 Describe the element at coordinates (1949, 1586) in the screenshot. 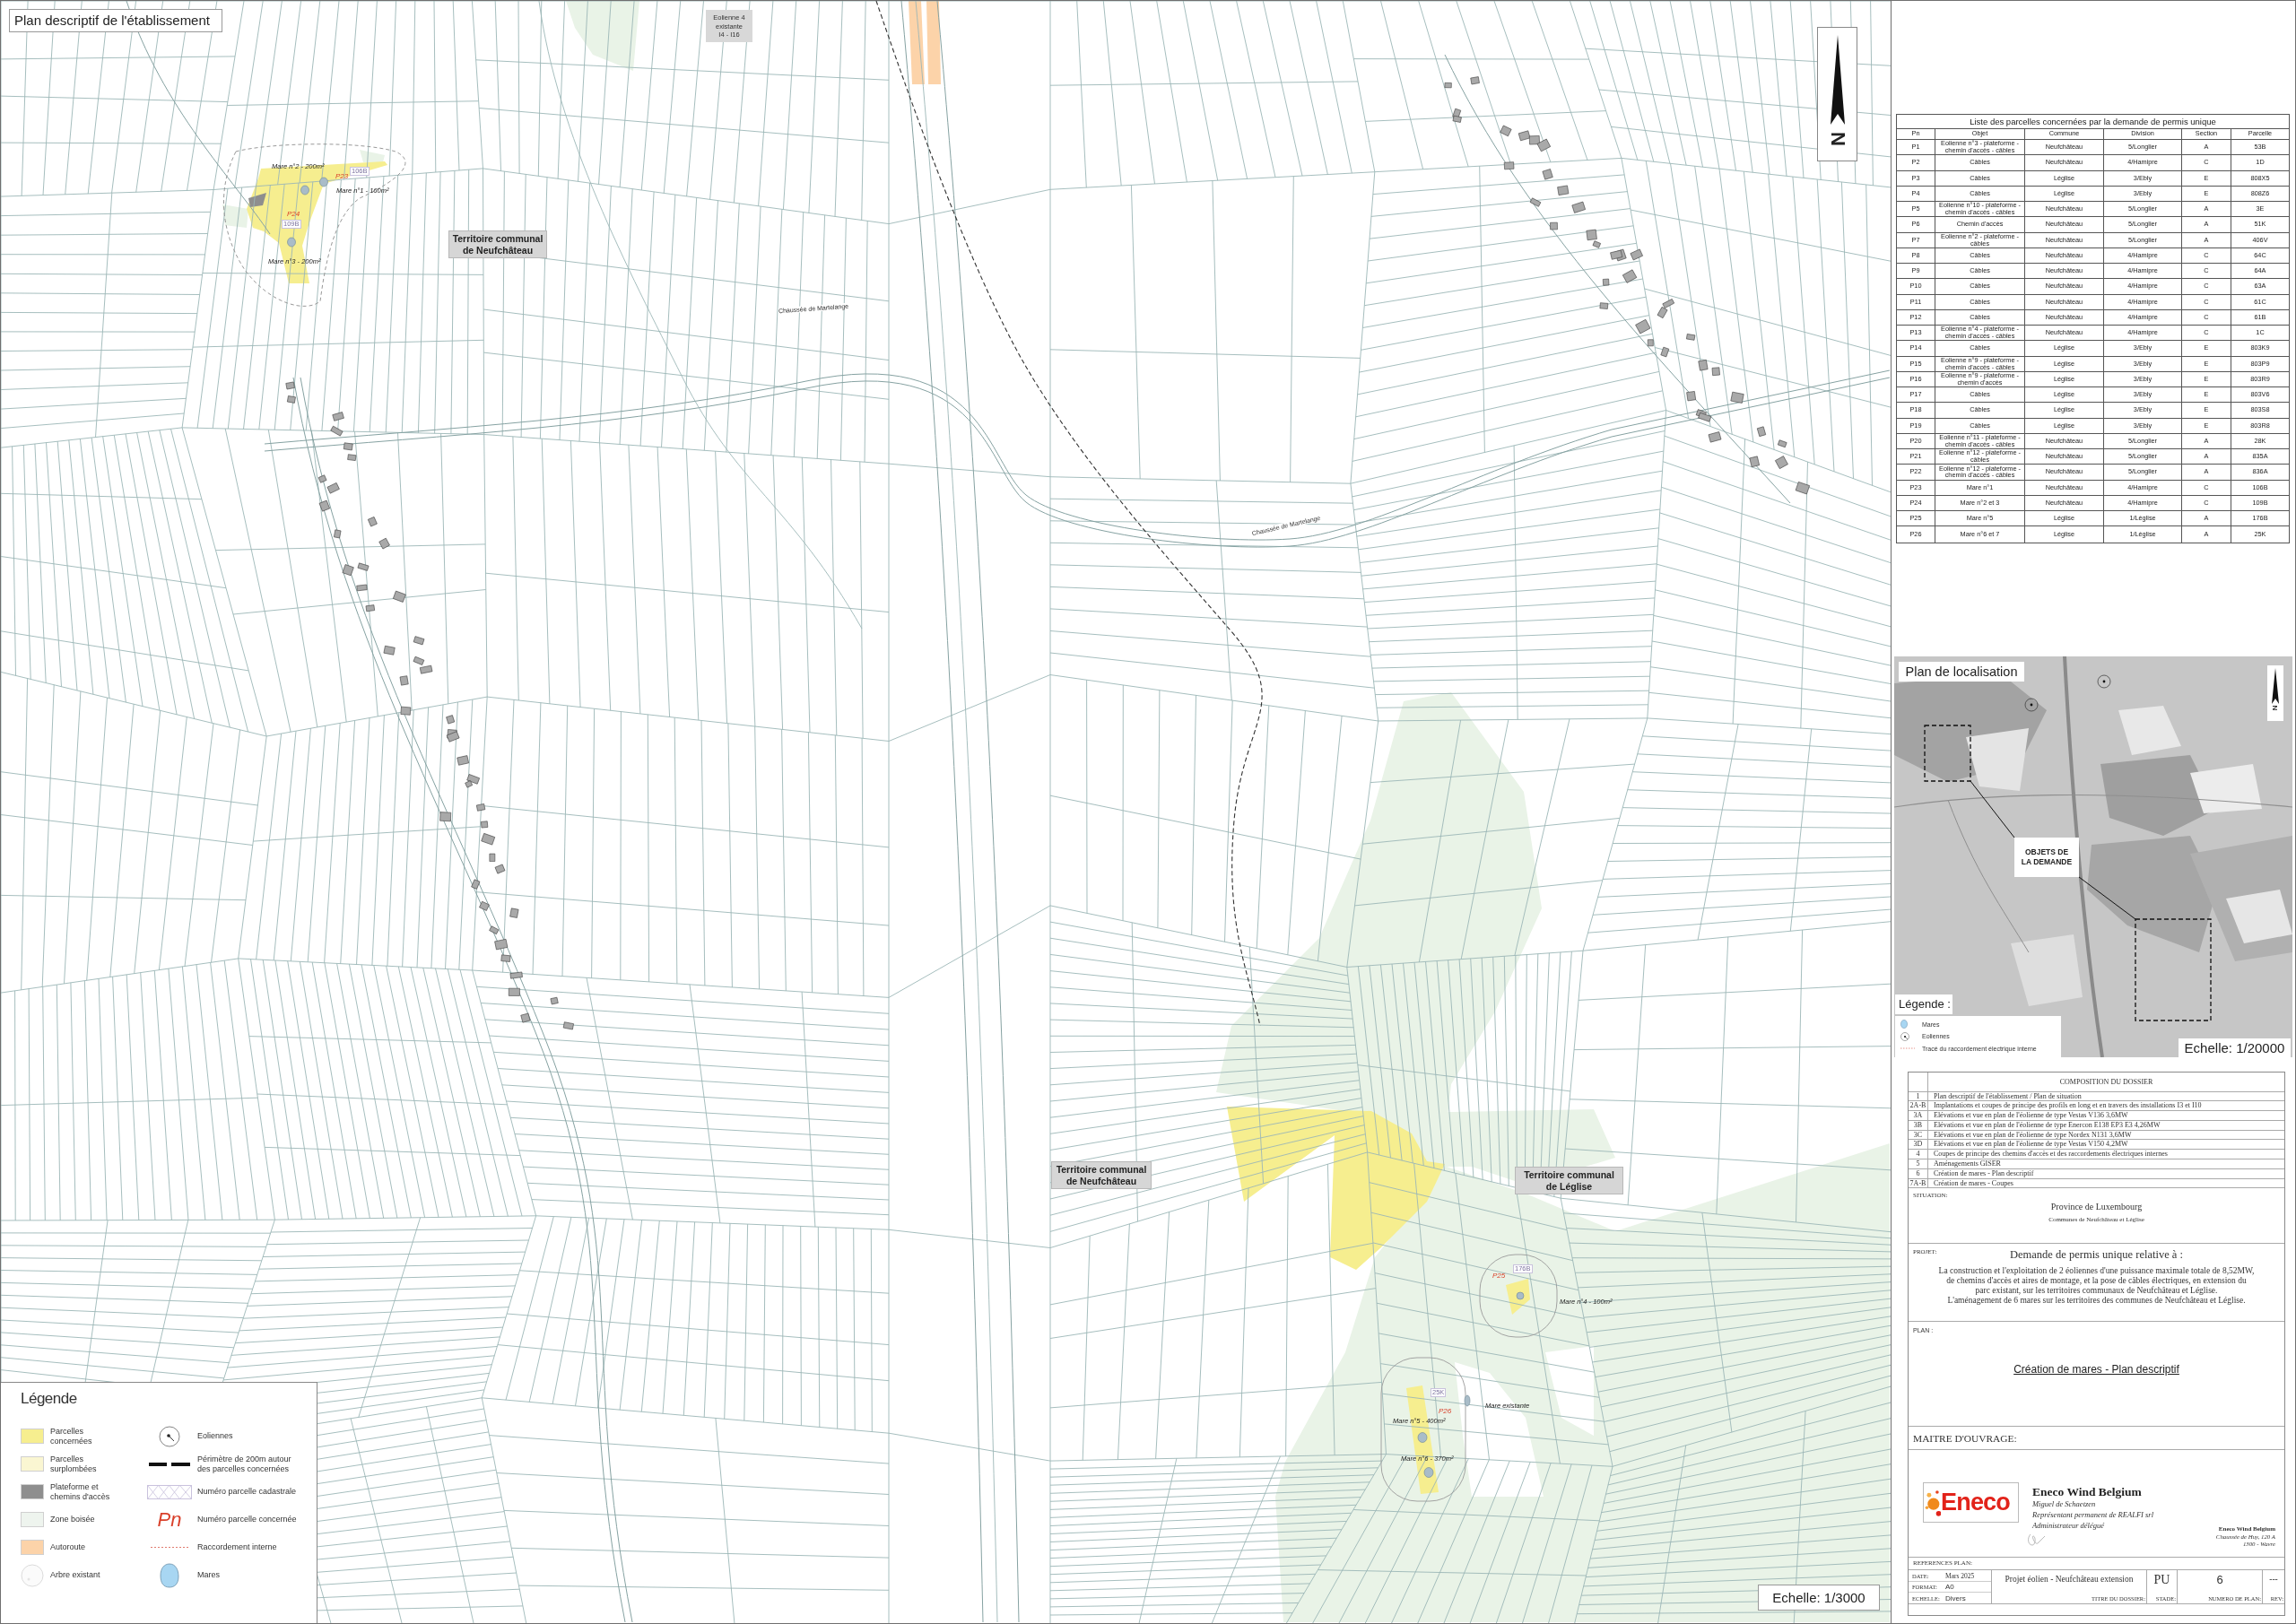

I see `format-value: A0` at that location.